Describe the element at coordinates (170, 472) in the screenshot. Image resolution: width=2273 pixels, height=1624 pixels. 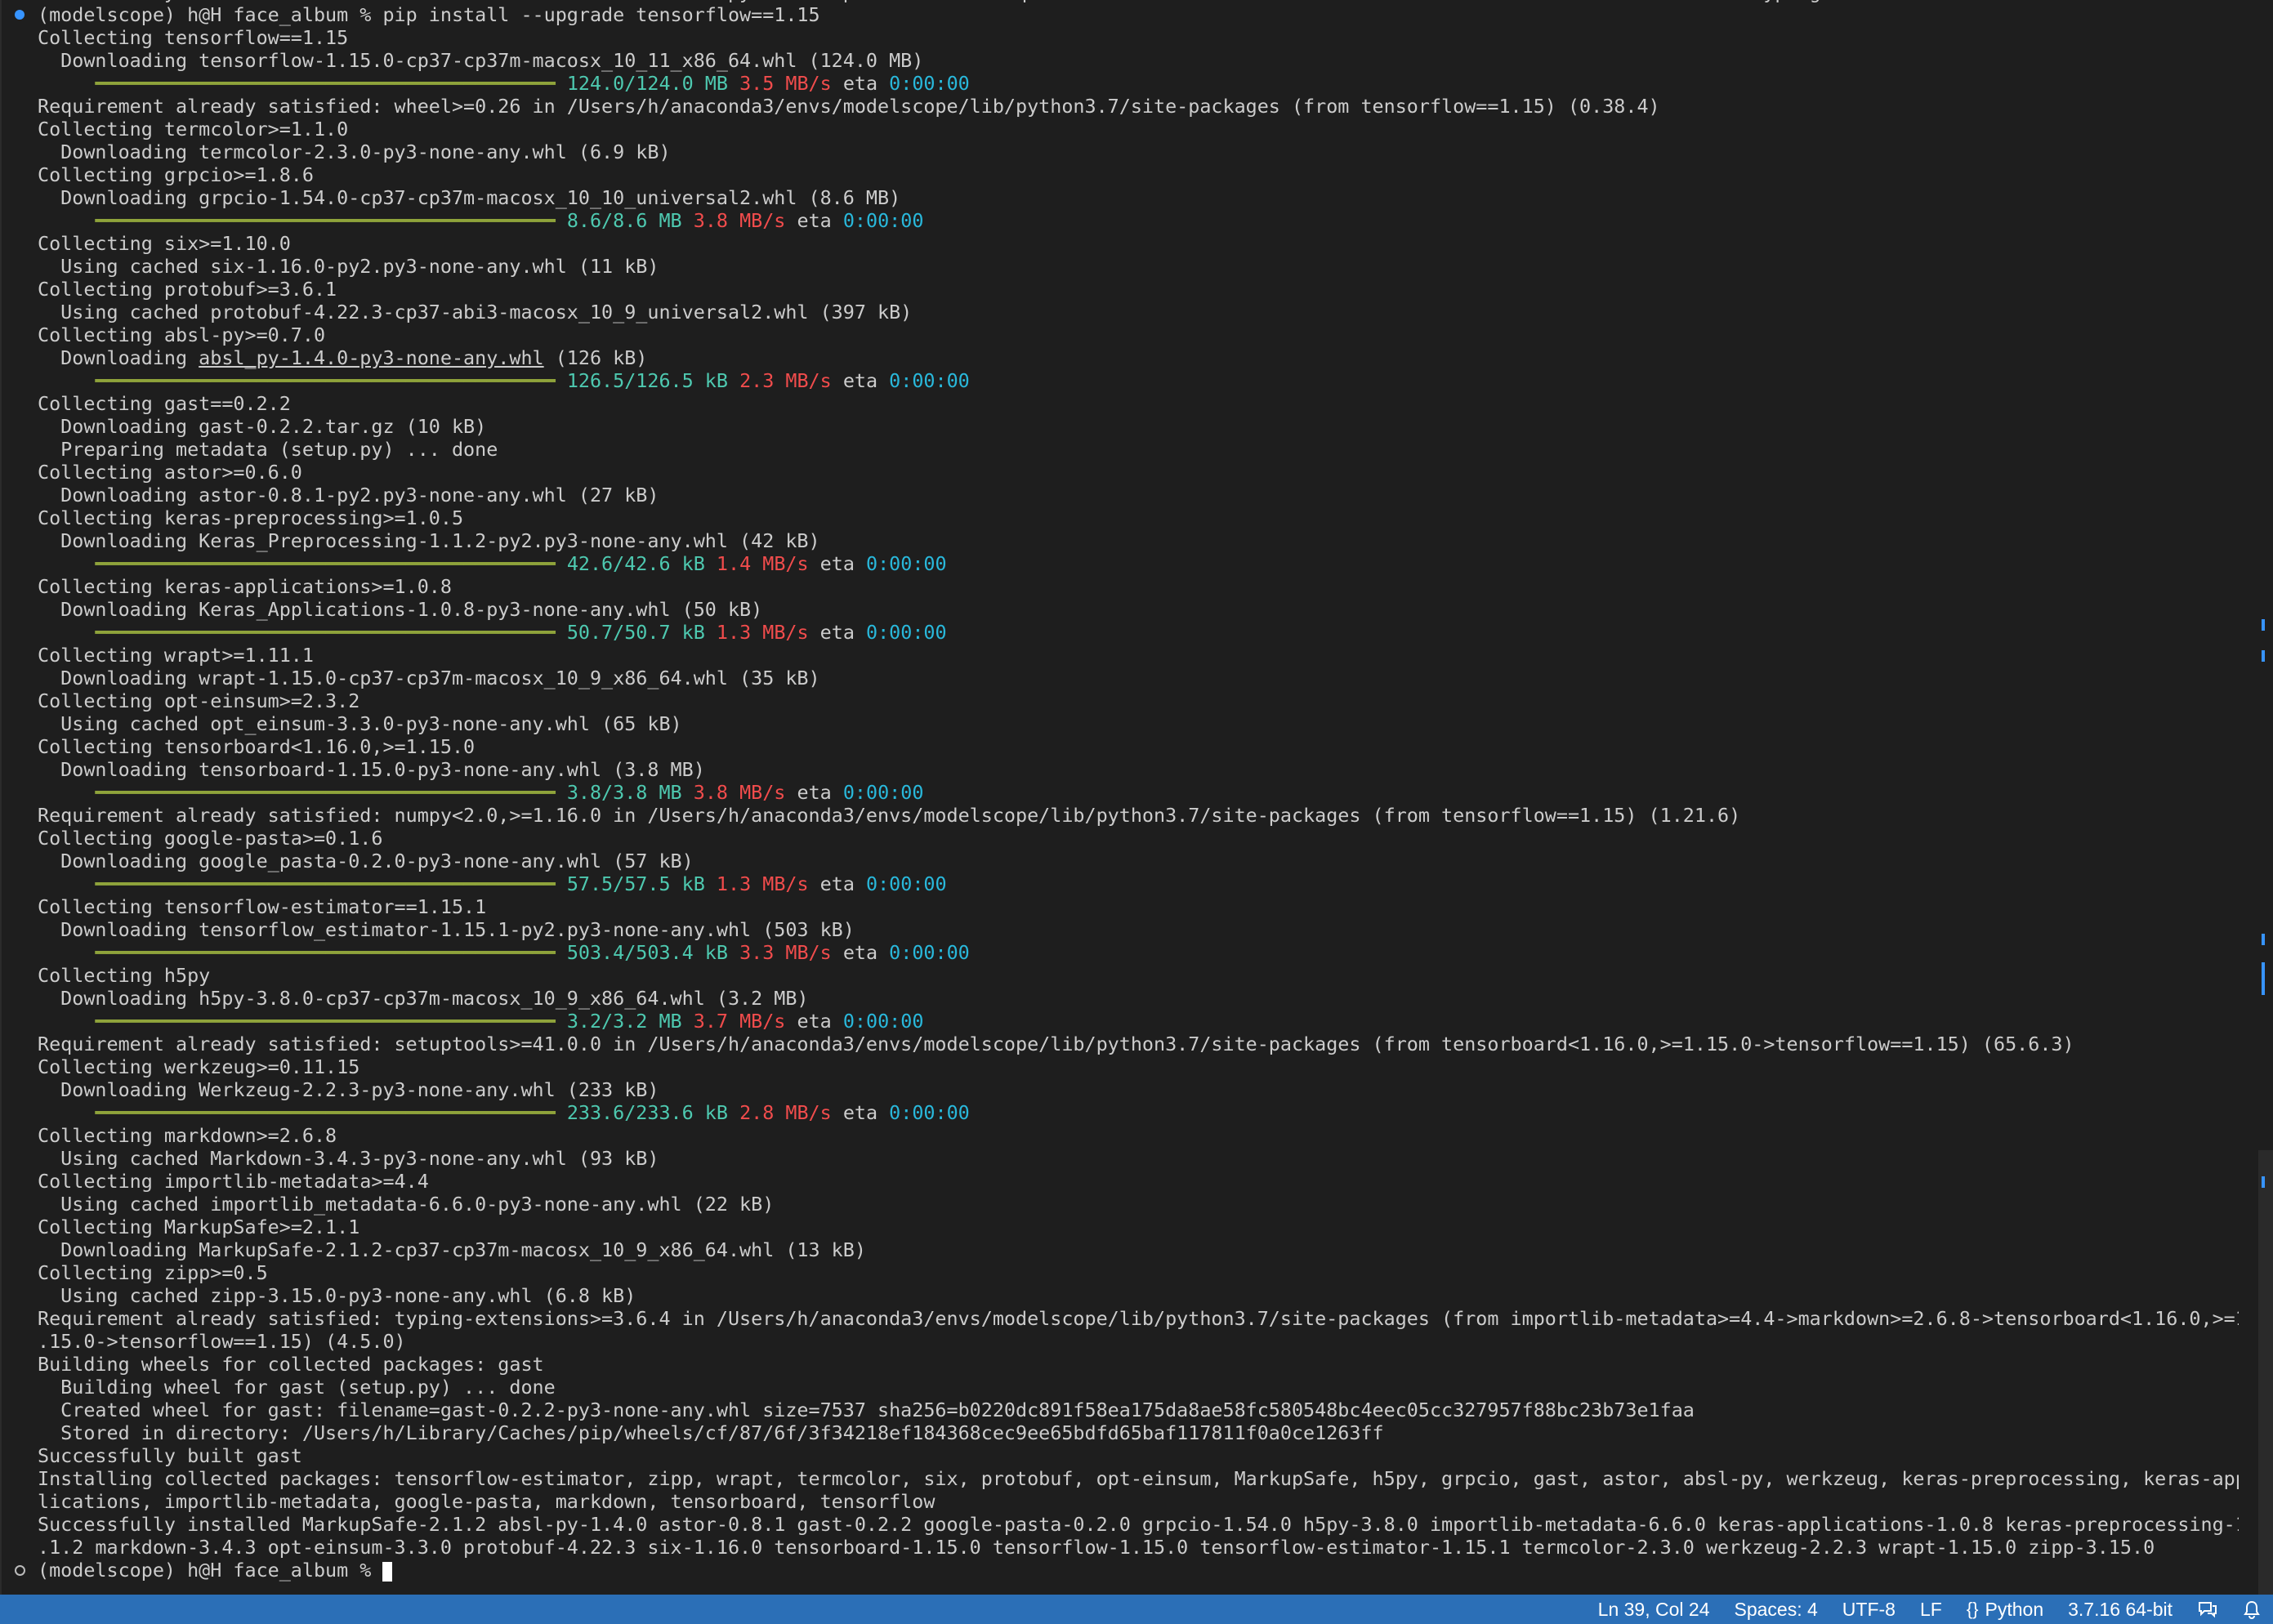
I see `terminal-text: Collecting astor>=0.6.0` at that location.